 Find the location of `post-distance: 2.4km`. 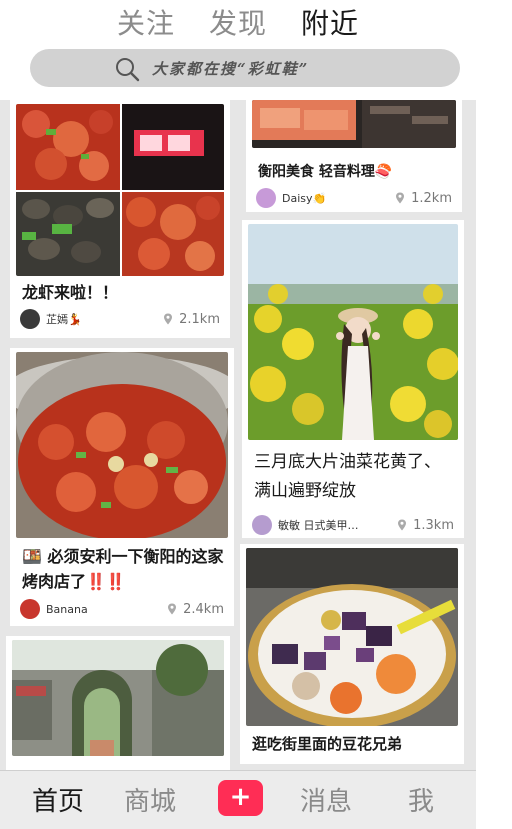

post-distance: 2.4km is located at coordinates (195, 609).